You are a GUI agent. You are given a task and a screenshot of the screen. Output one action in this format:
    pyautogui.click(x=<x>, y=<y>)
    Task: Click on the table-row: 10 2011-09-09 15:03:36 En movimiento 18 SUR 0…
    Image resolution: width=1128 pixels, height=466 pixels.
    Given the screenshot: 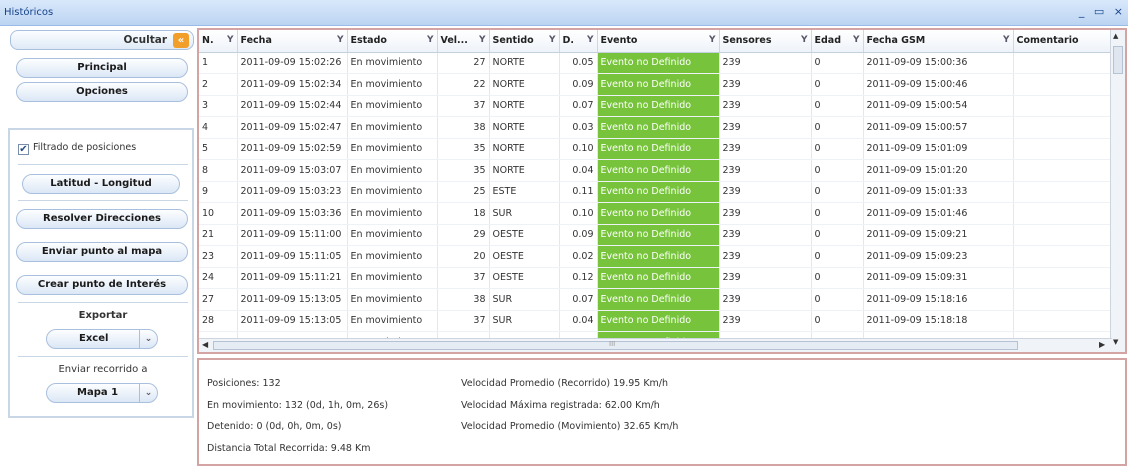 What is the action you would take?
    pyautogui.click(x=656, y=213)
    